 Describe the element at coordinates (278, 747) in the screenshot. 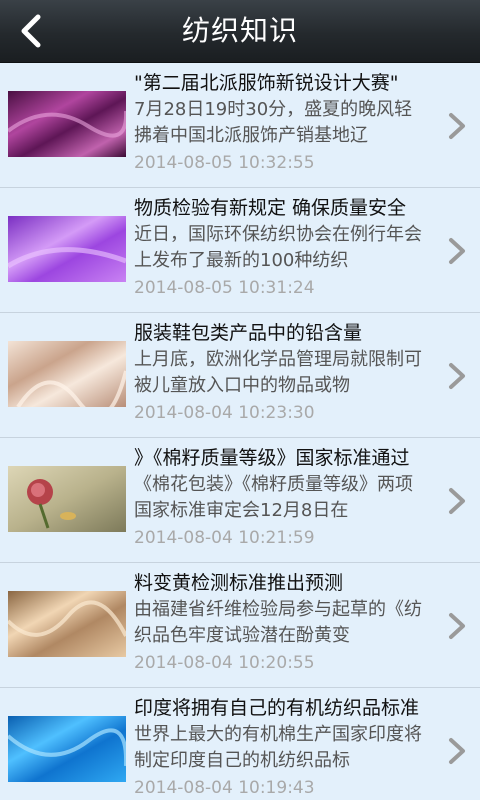

I see `article-summary: 世界上最大的有机棉生产国家印度将制定印度自己的机纺织品标` at that location.